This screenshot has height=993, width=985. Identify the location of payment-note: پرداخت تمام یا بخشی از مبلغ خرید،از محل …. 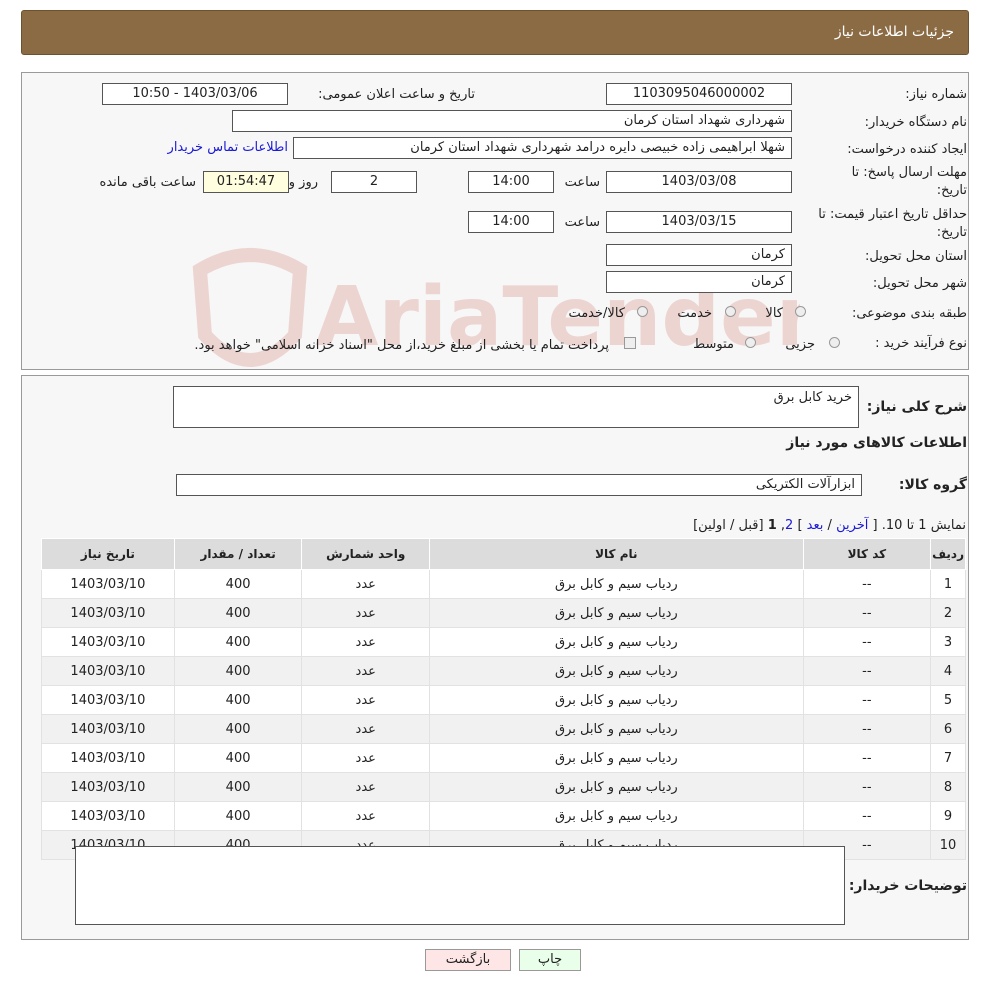
(401, 345).